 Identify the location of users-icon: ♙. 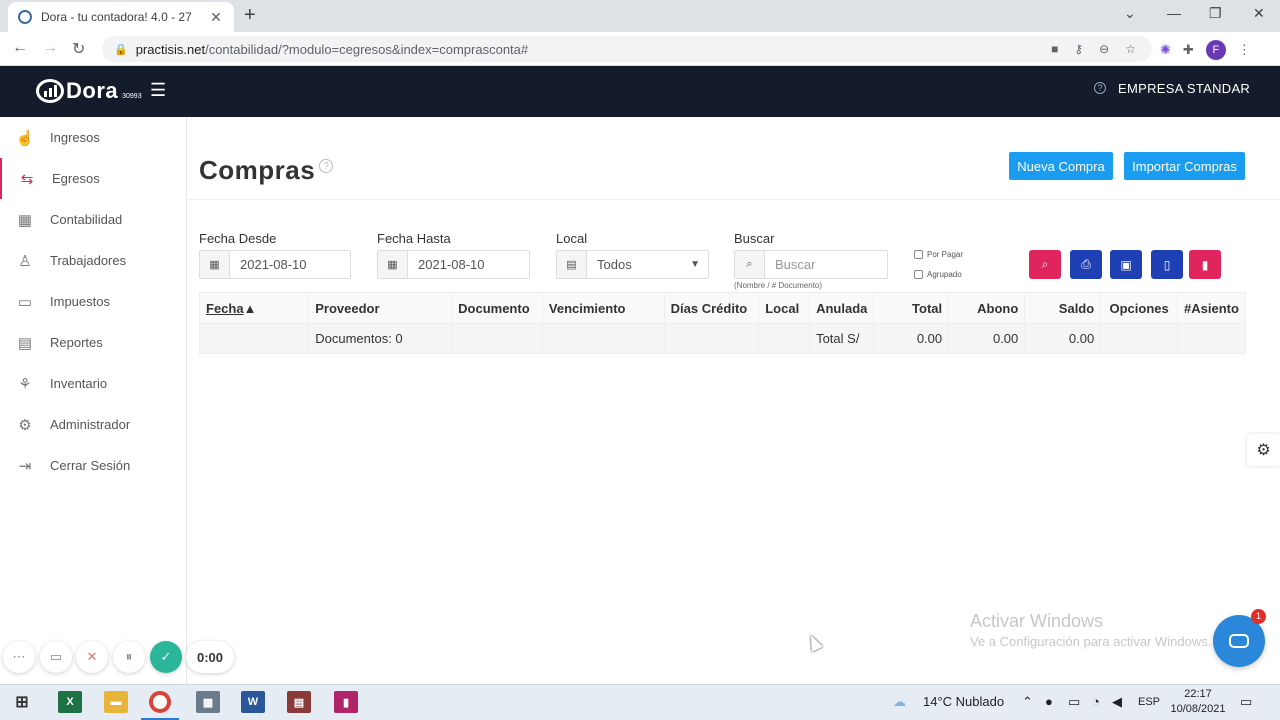
(25, 261).